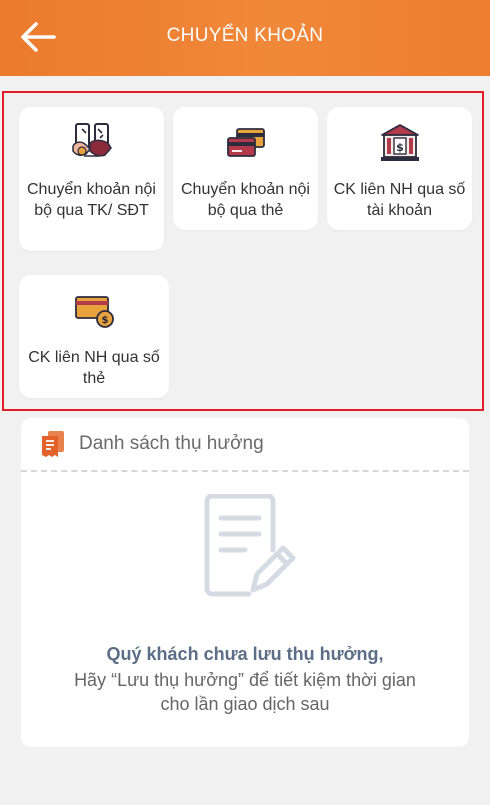  I want to click on document-edit-icon, so click(247, 547).